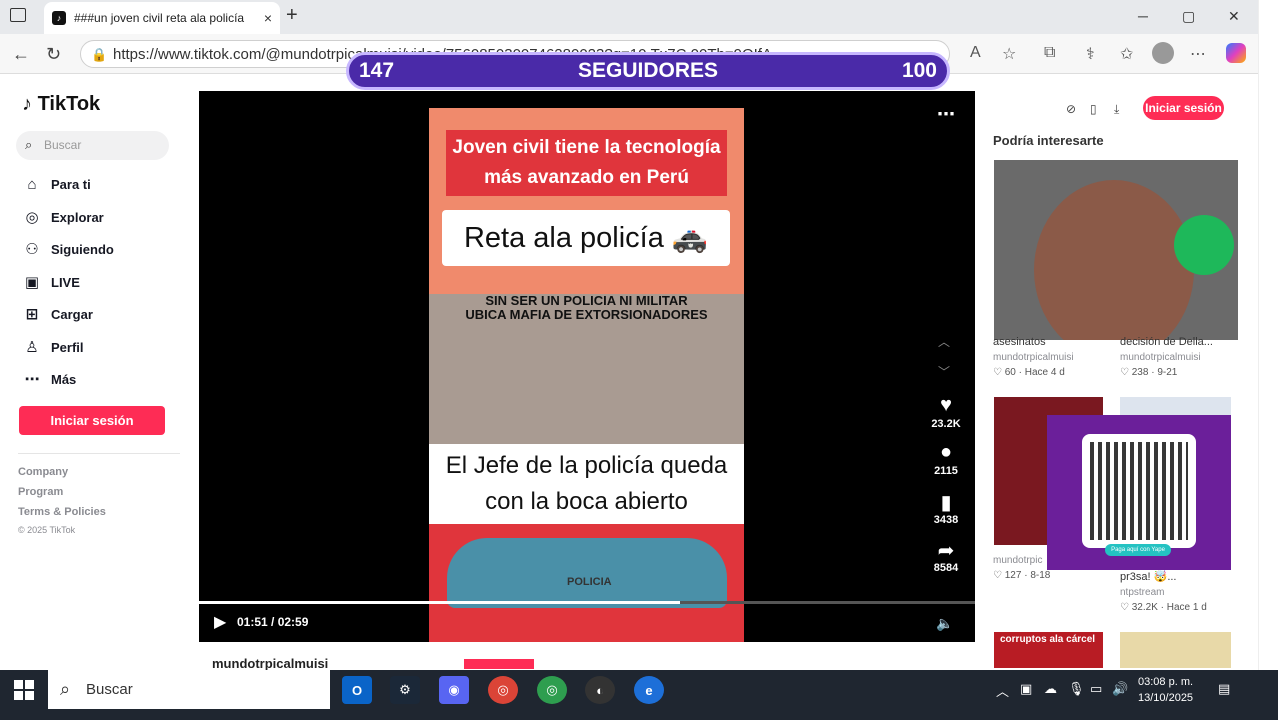 Image resolution: width=1278 pixels, height=720 pixels. I want to click on nav-item-cargar: ⊞ Cargar, so click(57, 314).